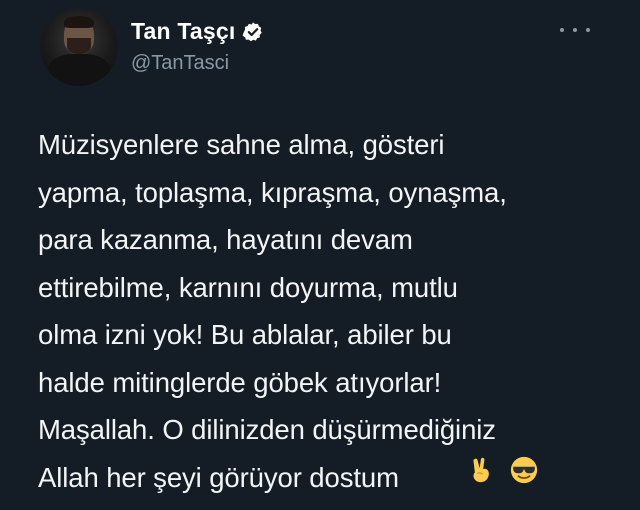 This screenshot has height=510, width=640. I want to click on avatar-body, so click(79, 70).